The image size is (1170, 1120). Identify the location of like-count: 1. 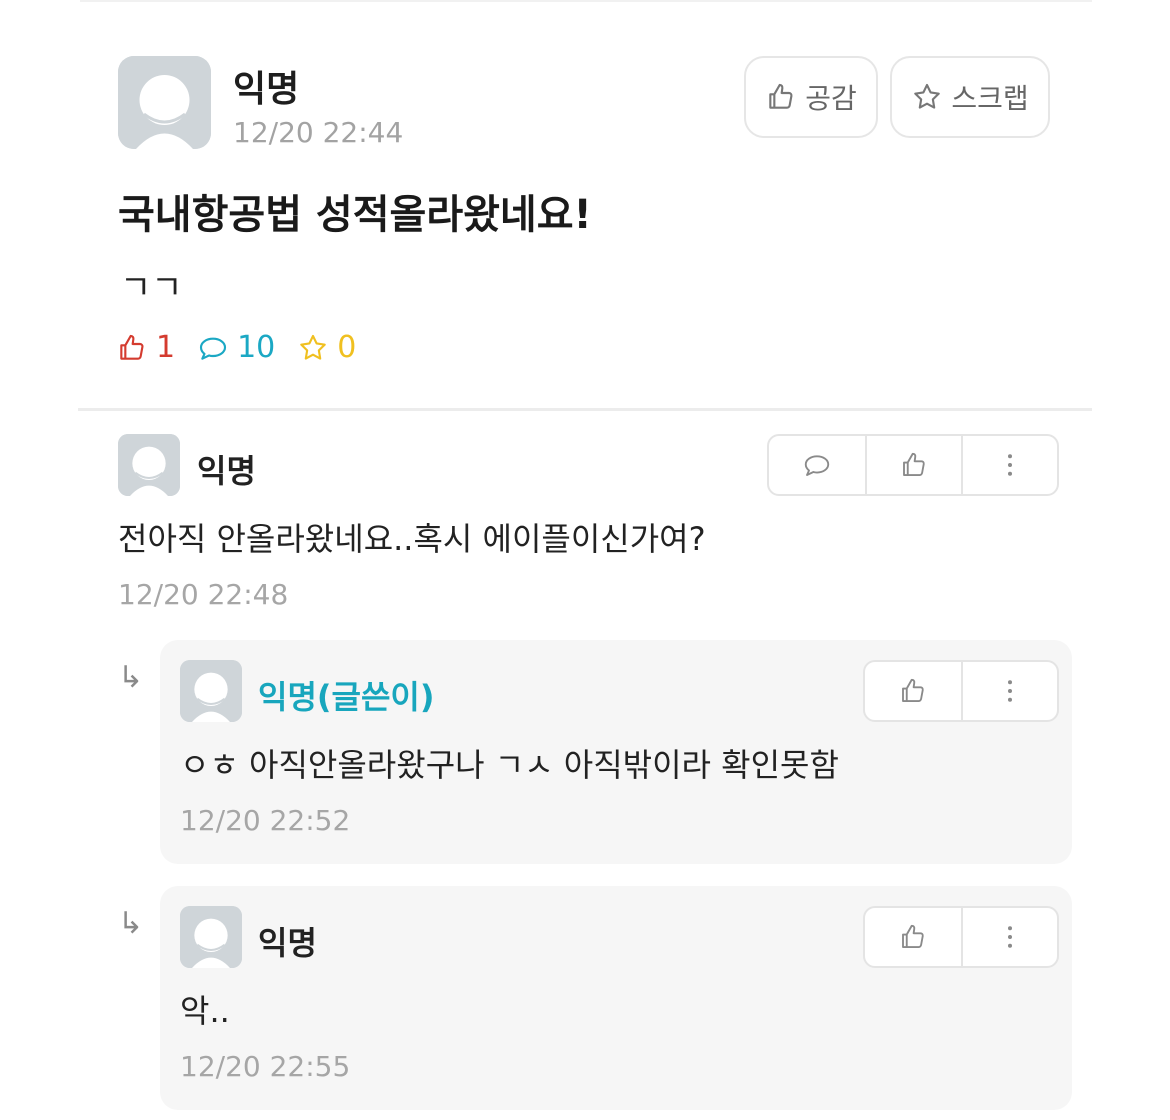
(145, 347).